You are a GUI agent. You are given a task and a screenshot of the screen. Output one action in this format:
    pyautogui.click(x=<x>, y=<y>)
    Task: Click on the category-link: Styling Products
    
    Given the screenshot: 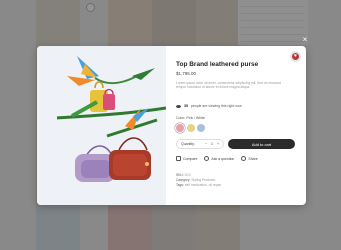 What is the action you would take?
    pyautogui.click(x=203, y=180)
    